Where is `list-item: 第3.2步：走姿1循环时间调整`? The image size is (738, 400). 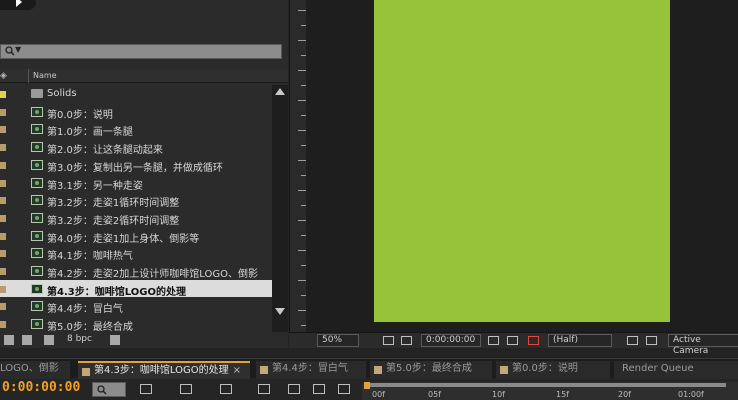
list-item: 第3.2步：走姿1循环时间调整 is located at coordinates (136, 200).